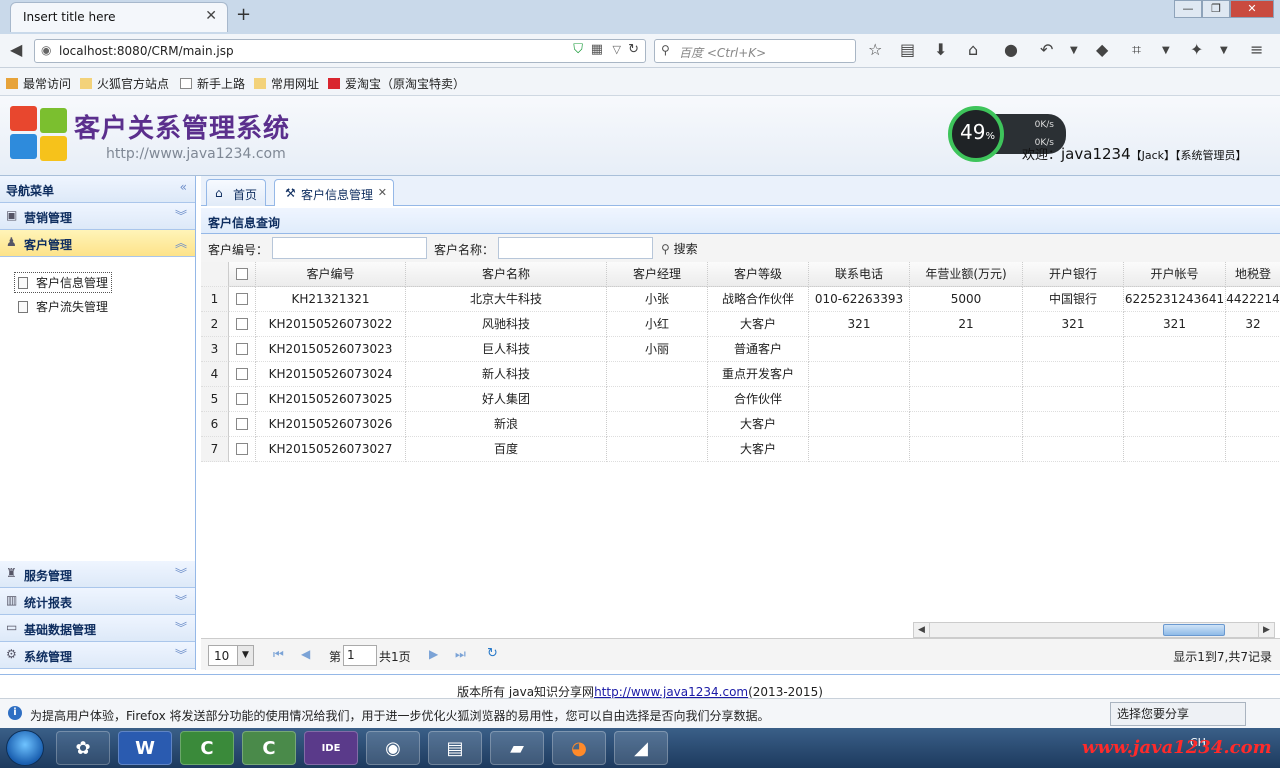 This screenshot has width=1280, height=768. What do you see at coordinates (243, 14) in the screenshot?
I see `new-tab-button: +` at bounding box center [243, 14].